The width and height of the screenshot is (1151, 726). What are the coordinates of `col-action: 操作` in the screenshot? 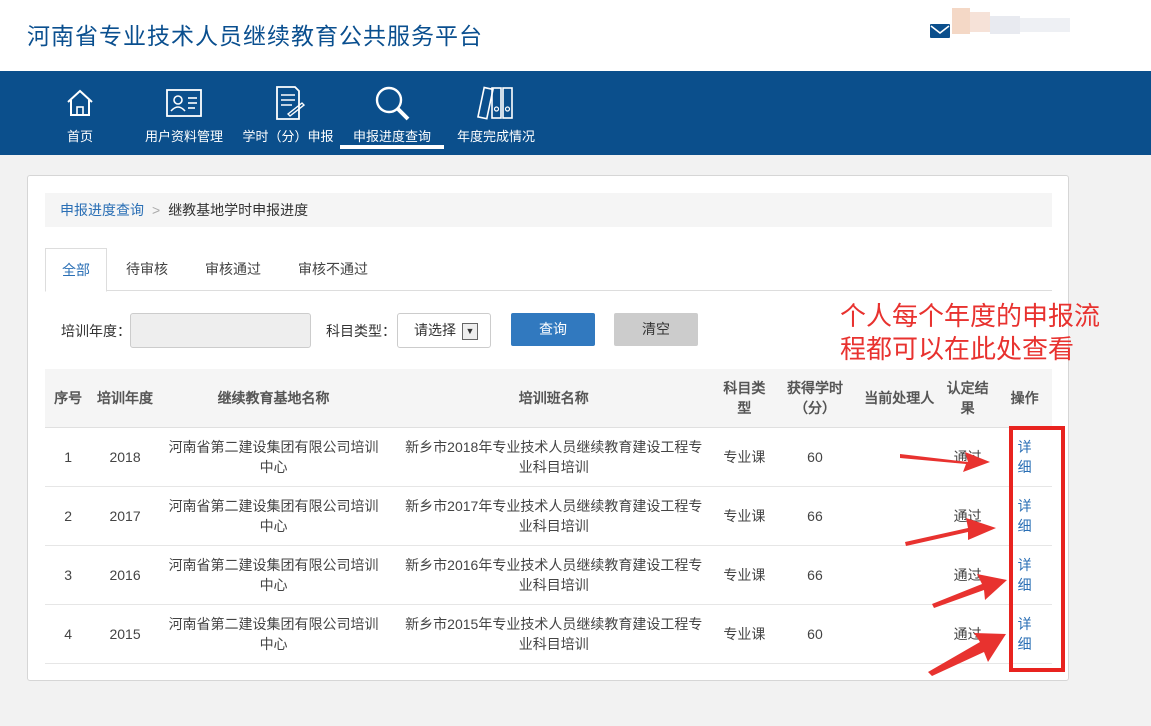 It's located at (1024, 398).